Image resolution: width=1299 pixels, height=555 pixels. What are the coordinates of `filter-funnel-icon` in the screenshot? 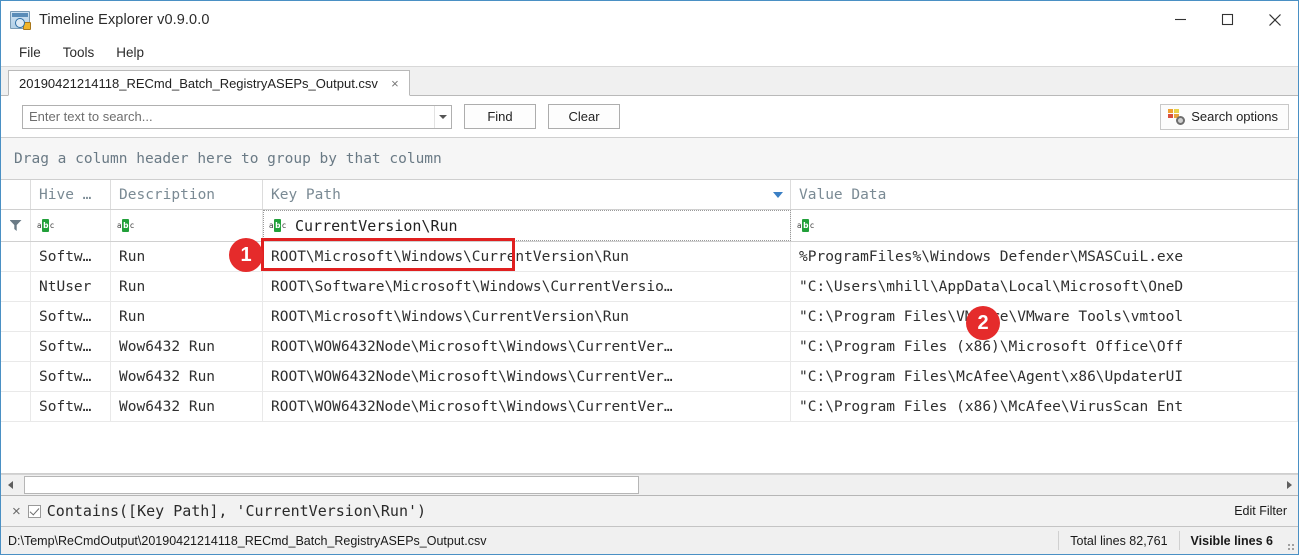 It's located at (15, 225).